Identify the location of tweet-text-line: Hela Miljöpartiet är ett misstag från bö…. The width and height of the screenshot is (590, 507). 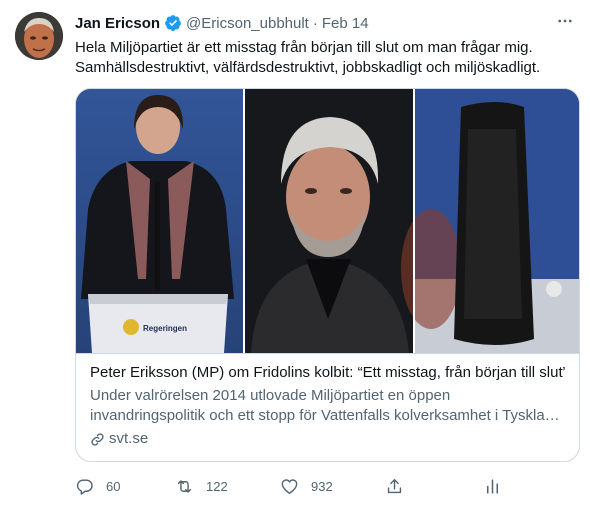
(304, 47).